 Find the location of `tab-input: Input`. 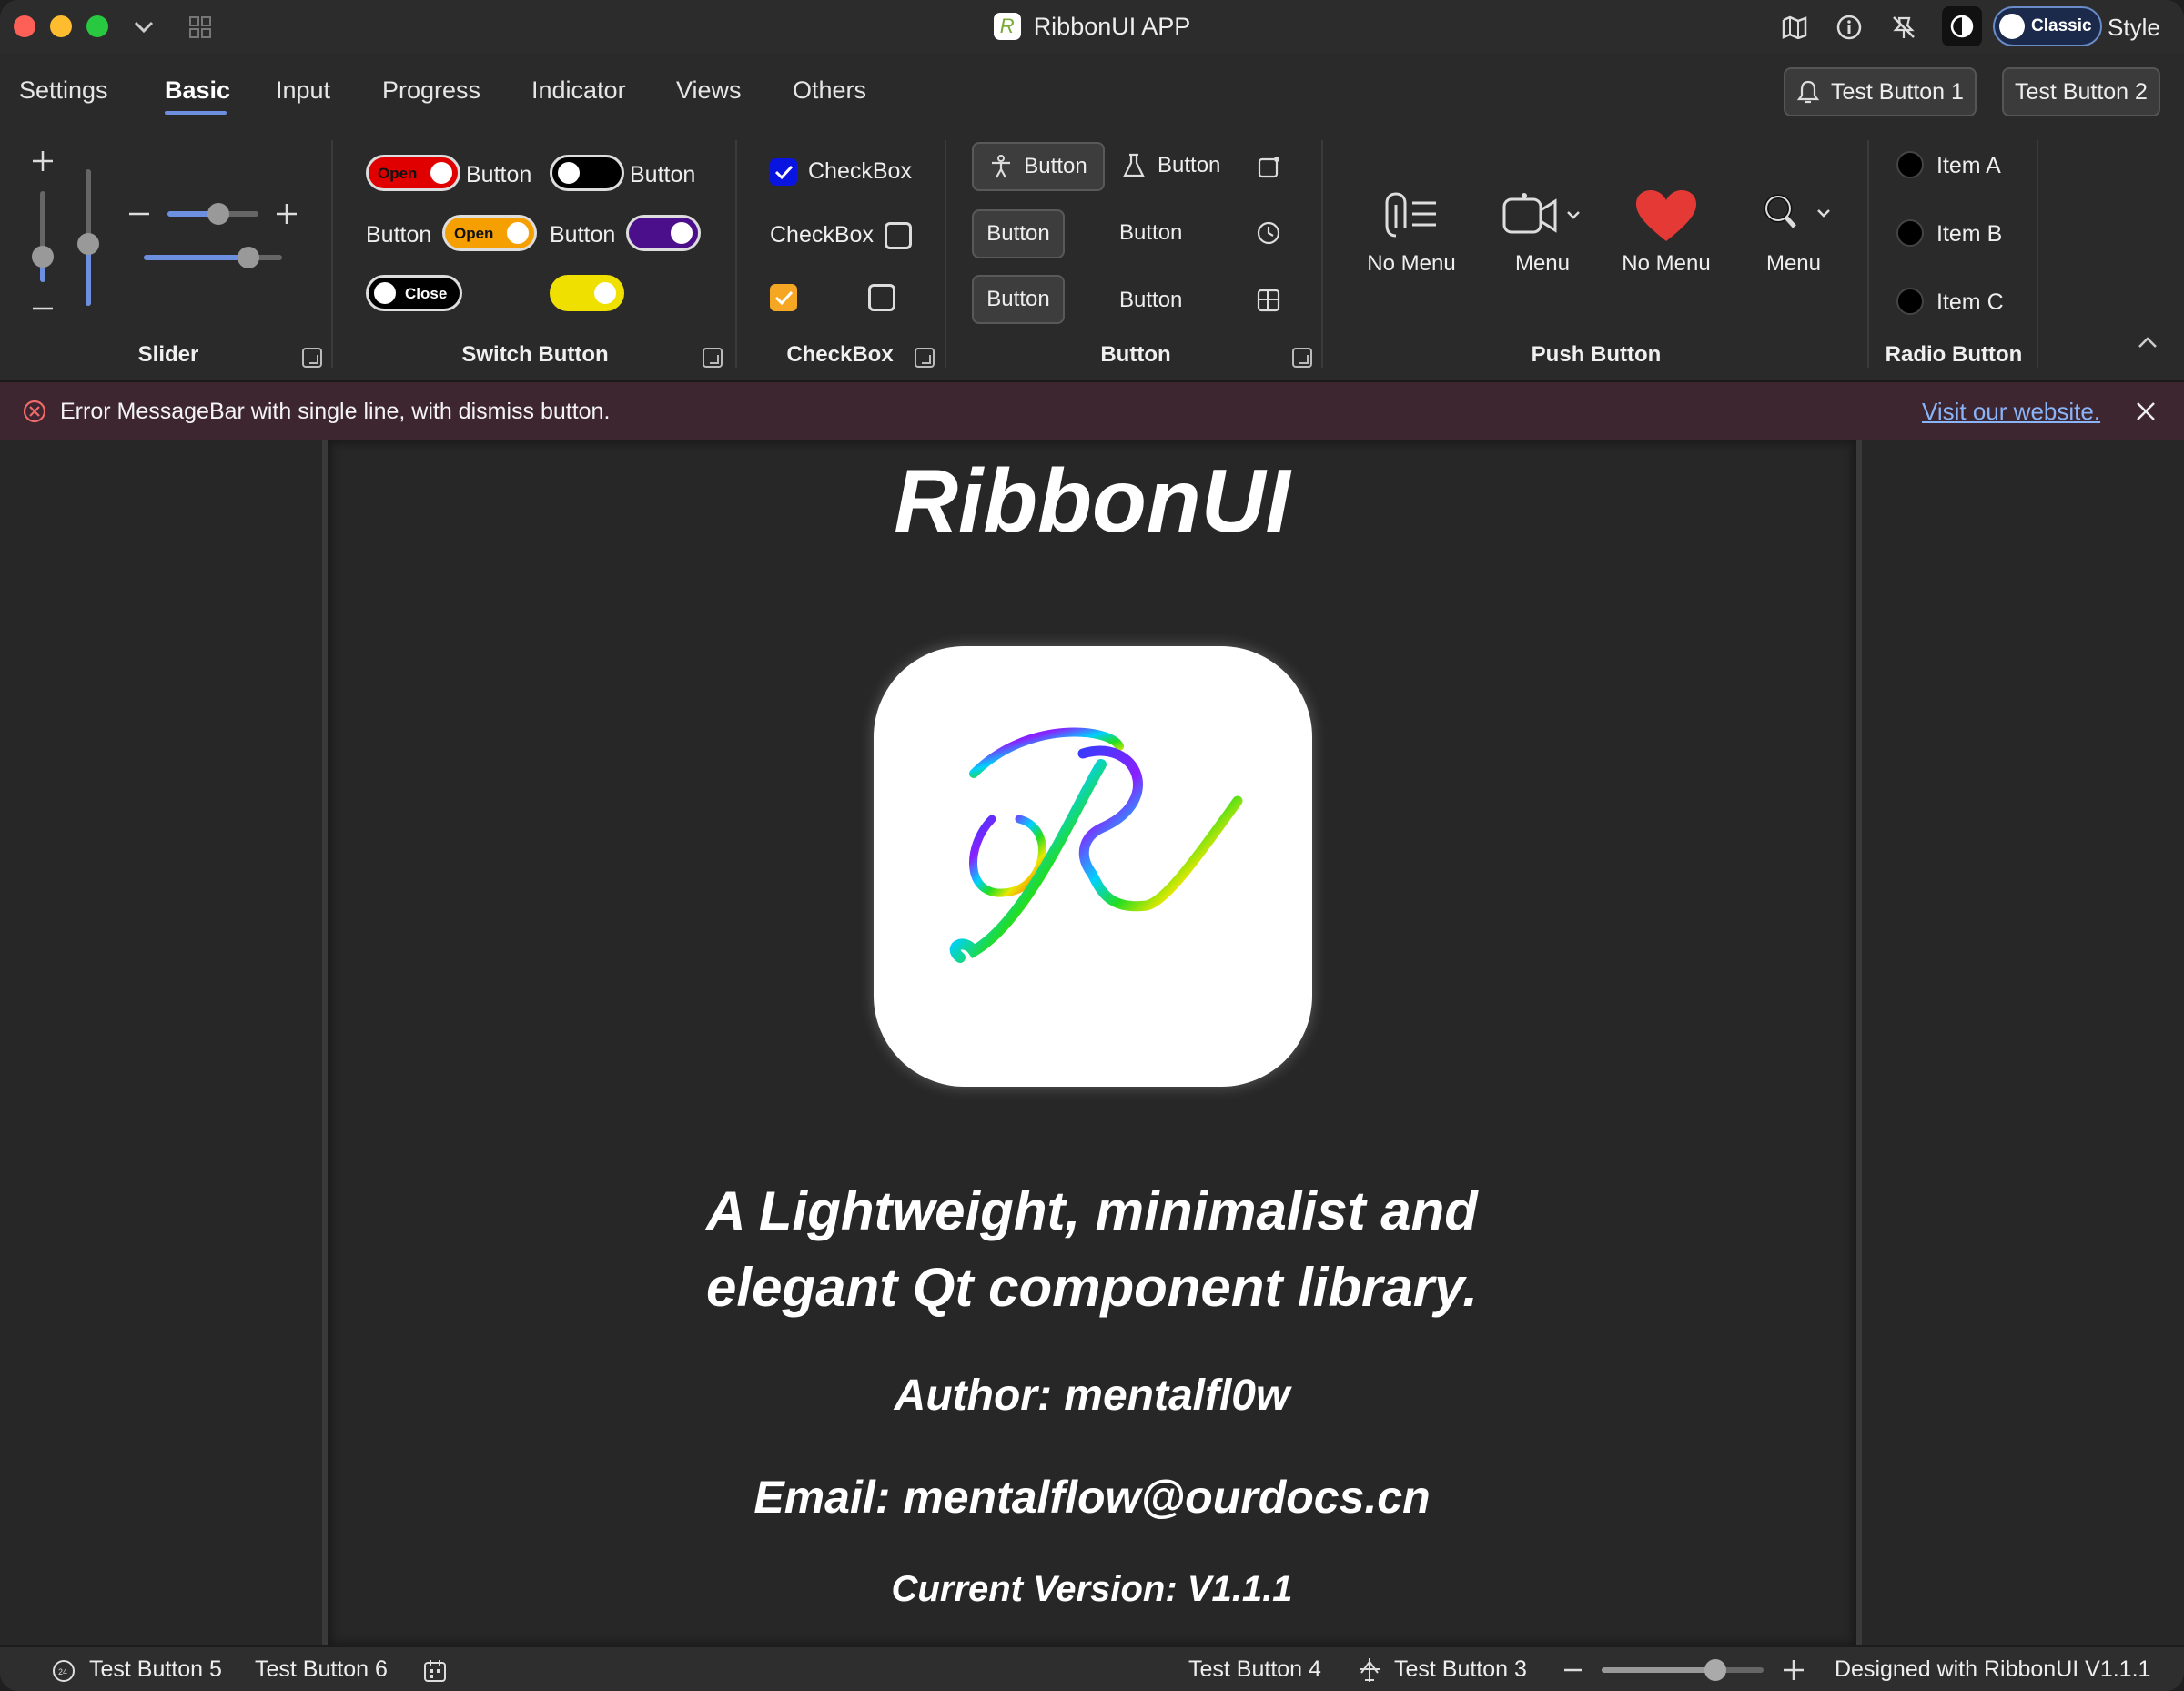

tab-input: Input is located at coordinates (303, 90).